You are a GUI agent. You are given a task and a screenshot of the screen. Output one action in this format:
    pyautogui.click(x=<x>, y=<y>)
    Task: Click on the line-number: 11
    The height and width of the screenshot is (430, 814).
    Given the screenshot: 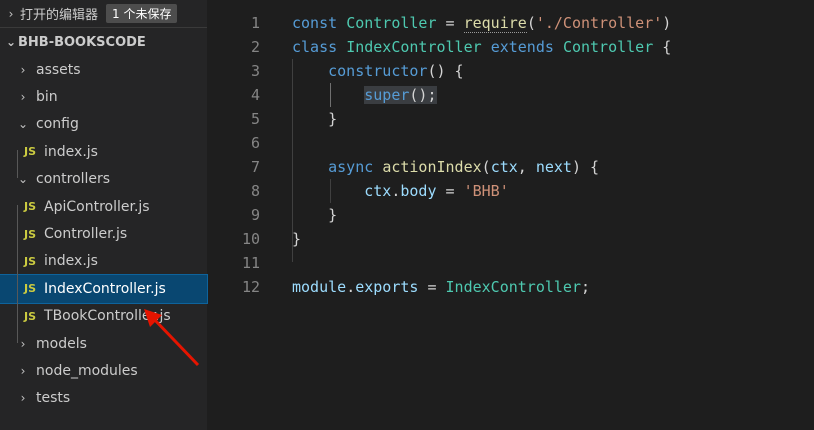 What is the action you would take?
    pyautogui.click(x=250, y=263)
    